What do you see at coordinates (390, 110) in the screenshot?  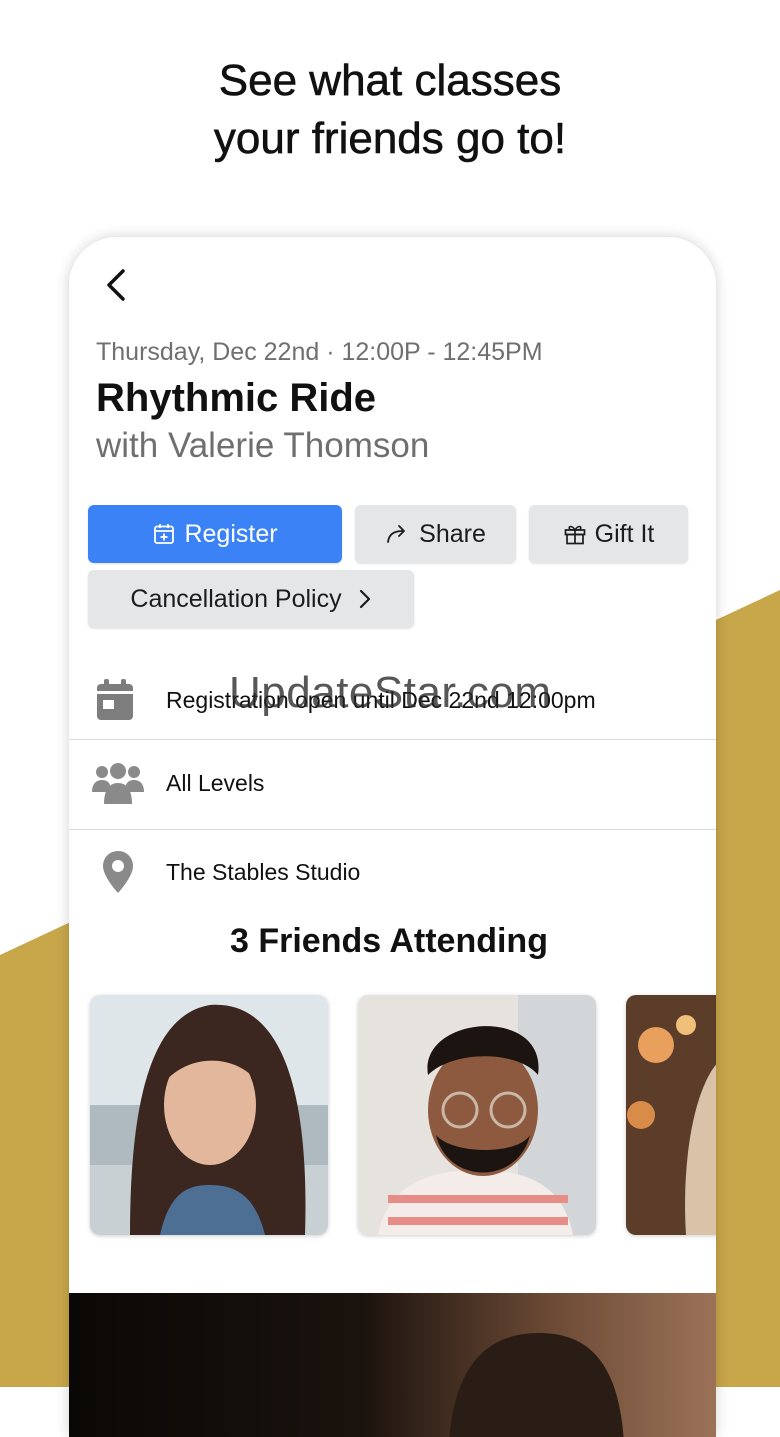 I see `promo-headline: See what classes your friends go to!` at bounding box center [390, 110].